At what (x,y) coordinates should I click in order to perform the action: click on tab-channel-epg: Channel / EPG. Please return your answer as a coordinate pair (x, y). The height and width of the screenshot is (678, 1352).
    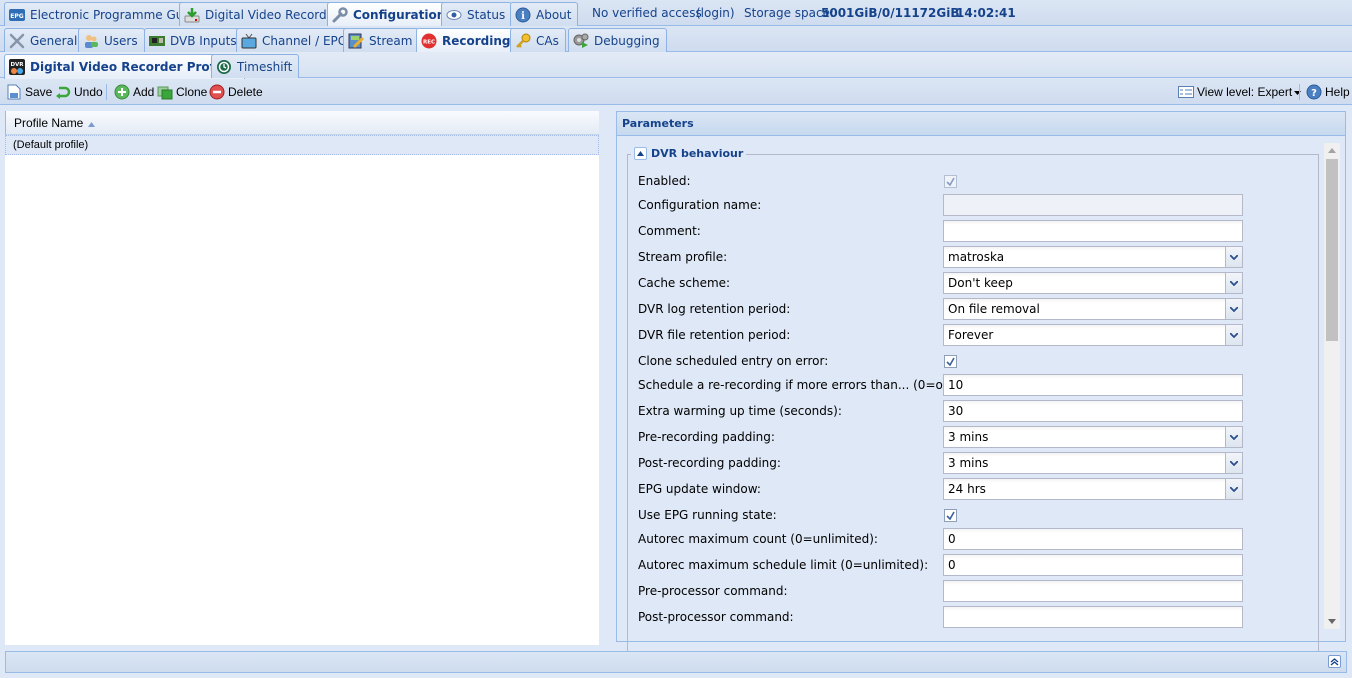
    Looking at the image, I should click on (295, 40).